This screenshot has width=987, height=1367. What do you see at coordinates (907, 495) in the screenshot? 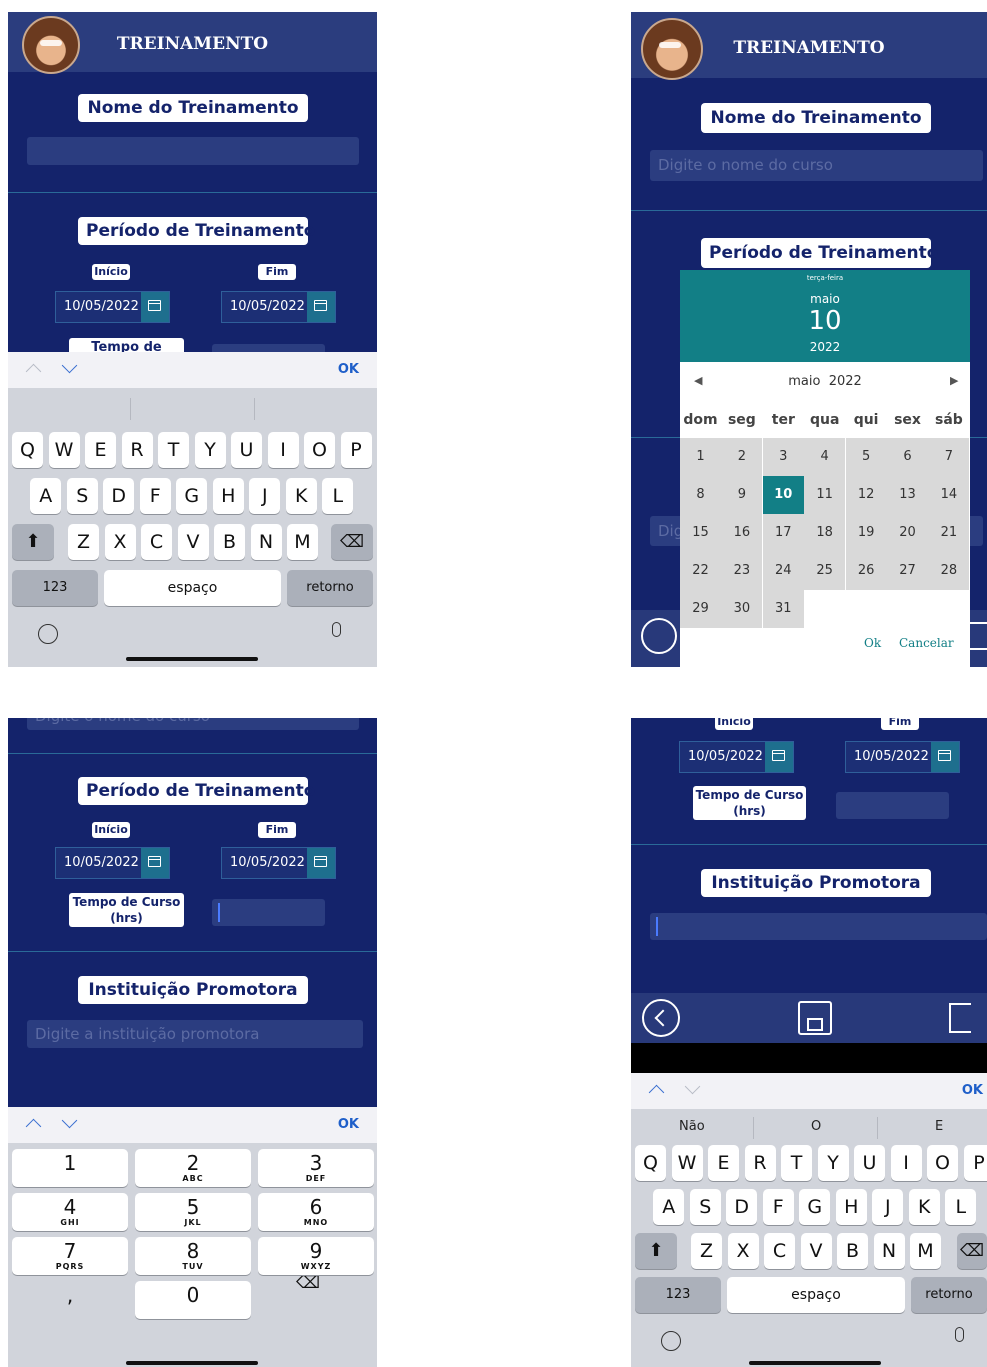
I see `calendar-day: 13` at bounding box center [907, 495].